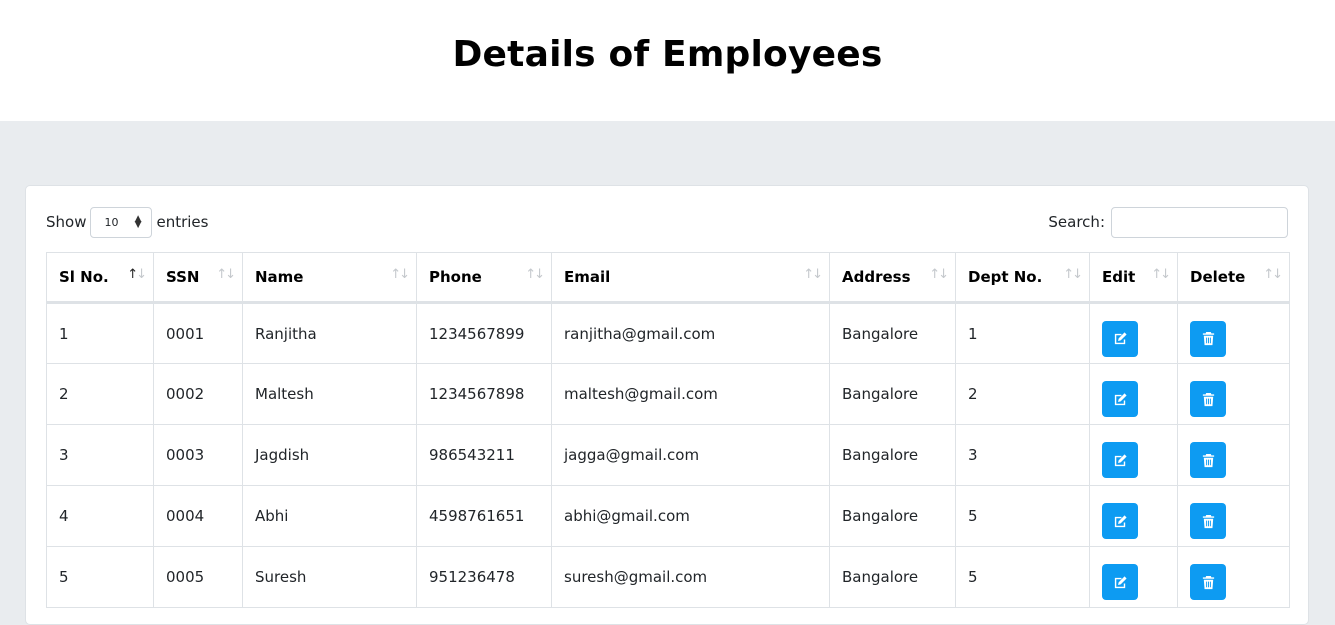  Describe the element at coordinates (100, 577) in the screenshot. I see `cell-sl: 5` at that location.